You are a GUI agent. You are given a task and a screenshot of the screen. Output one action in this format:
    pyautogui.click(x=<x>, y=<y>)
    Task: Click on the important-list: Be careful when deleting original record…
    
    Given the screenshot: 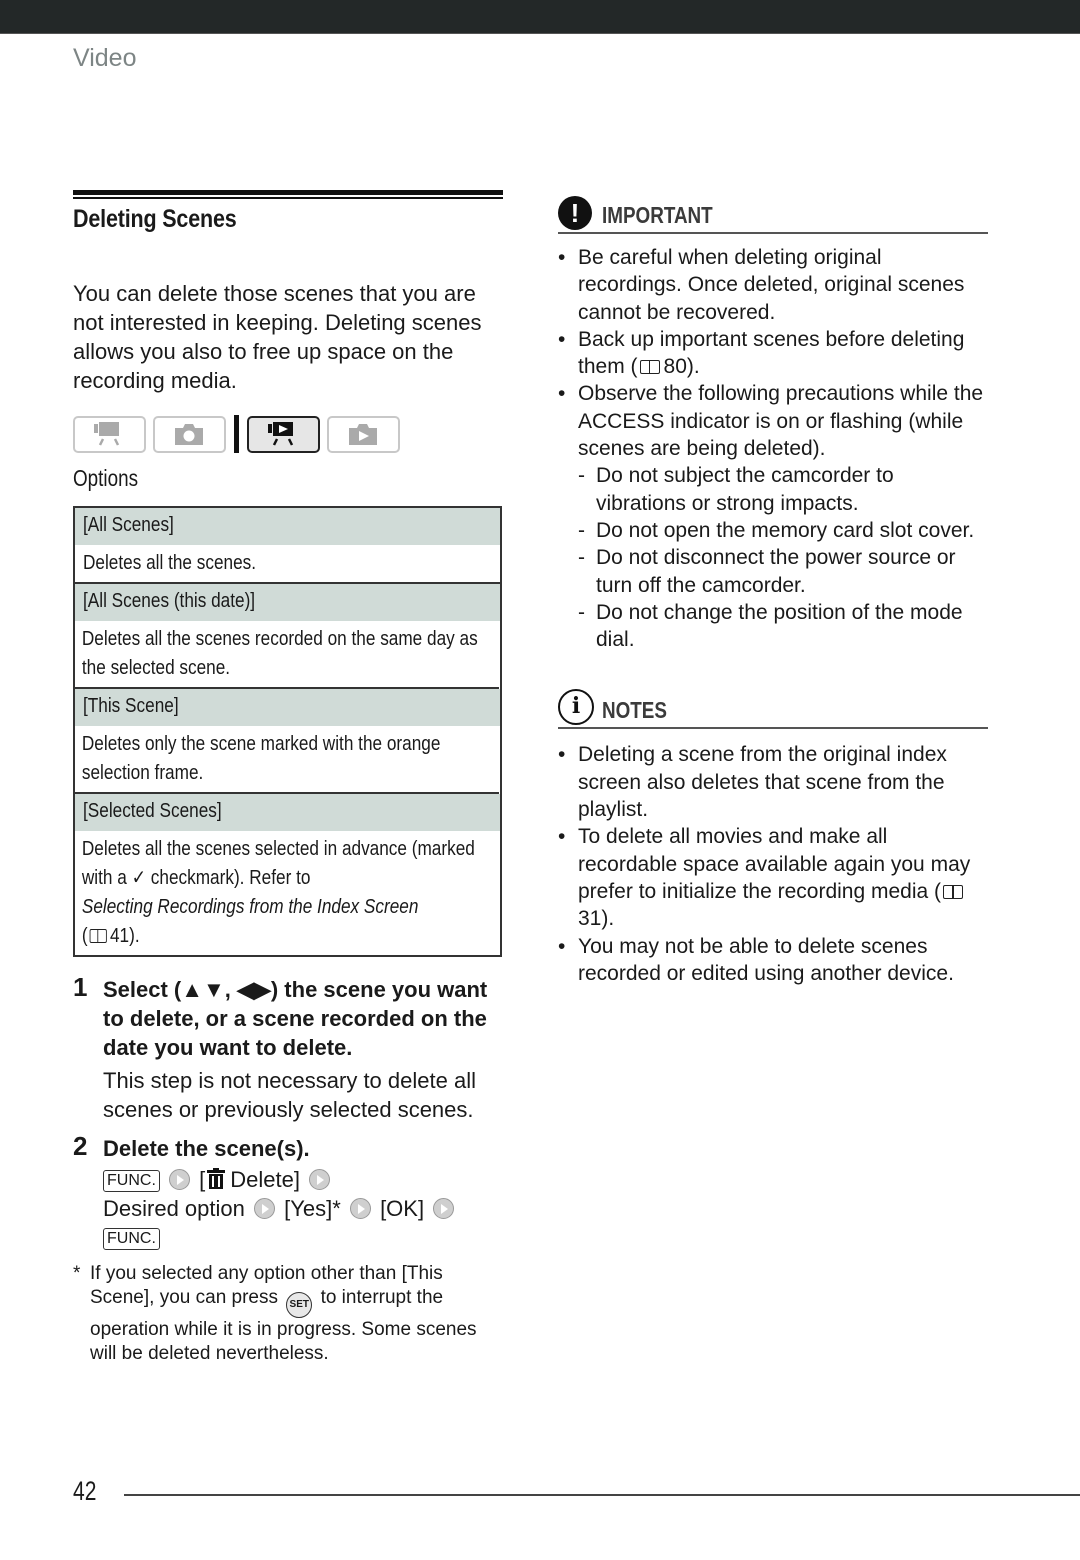 What is the action you would take?
    pyautogui.click(x=773, y=448)
    